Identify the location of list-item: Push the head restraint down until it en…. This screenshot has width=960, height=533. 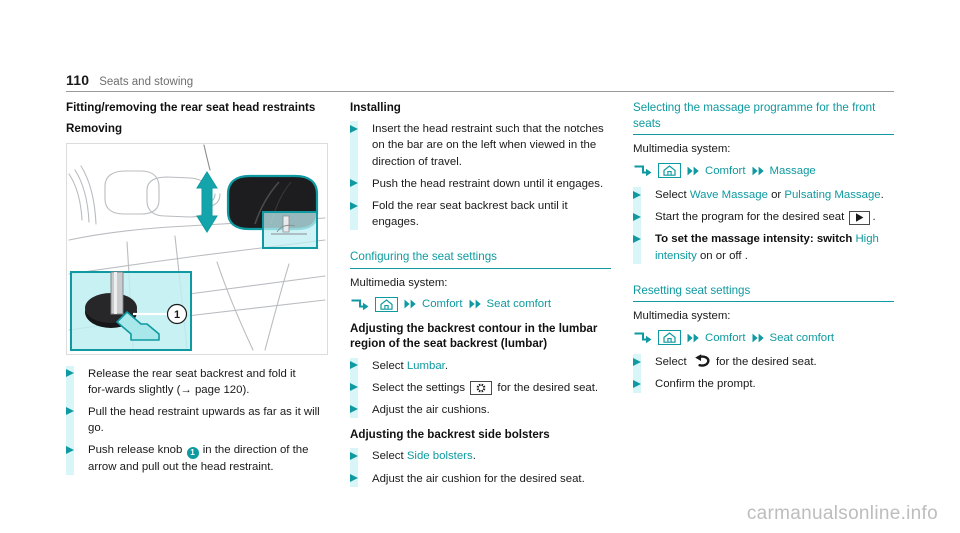
(480, 184).